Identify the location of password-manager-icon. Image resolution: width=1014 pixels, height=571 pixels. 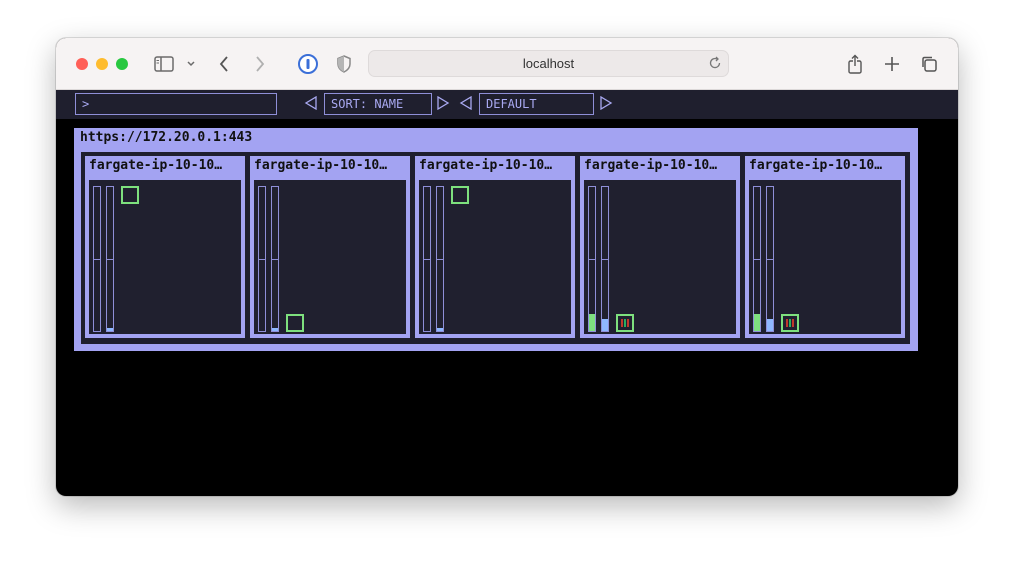
(308, 64).